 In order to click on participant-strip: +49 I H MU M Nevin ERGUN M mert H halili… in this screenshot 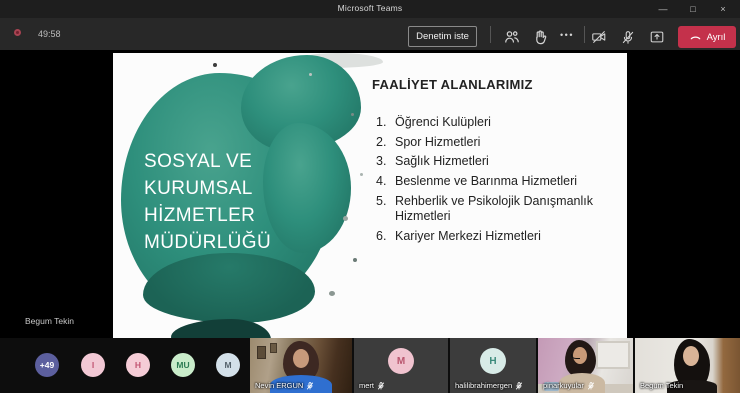, I will do `click(370, 365)`.